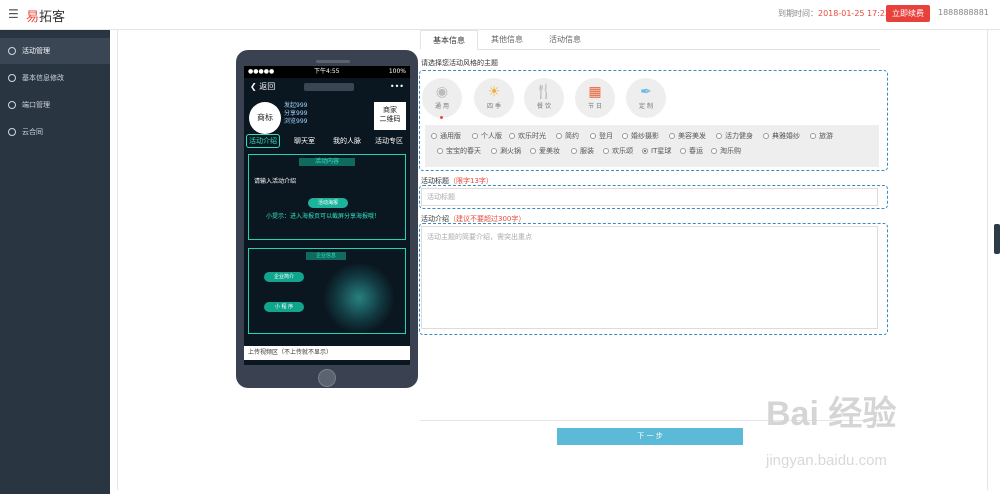  What do you see at coordinates (442, 92) in the screenshot?
I see `grid-icon: ◉` at bounding box center [442, 92].